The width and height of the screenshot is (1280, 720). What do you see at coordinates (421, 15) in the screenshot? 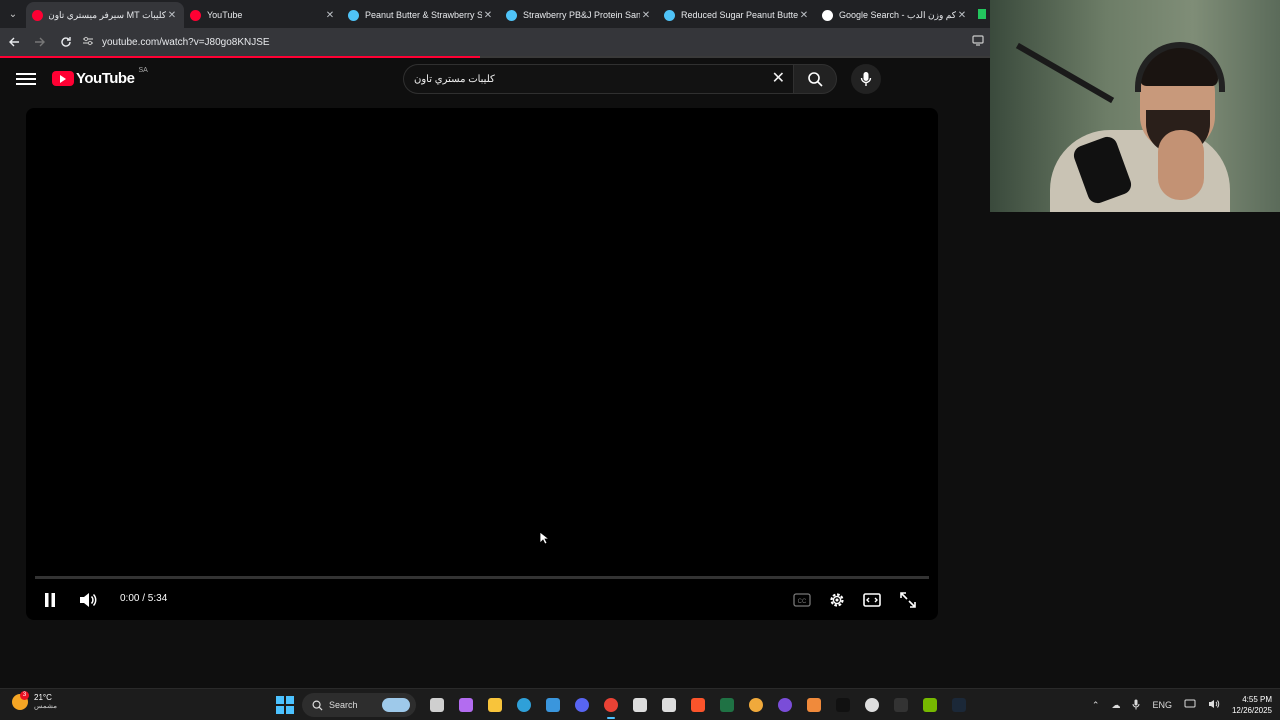
I see `tab-3: Peanut Butter & Strawberry Spr ✕` at bounding box center [421, 15].